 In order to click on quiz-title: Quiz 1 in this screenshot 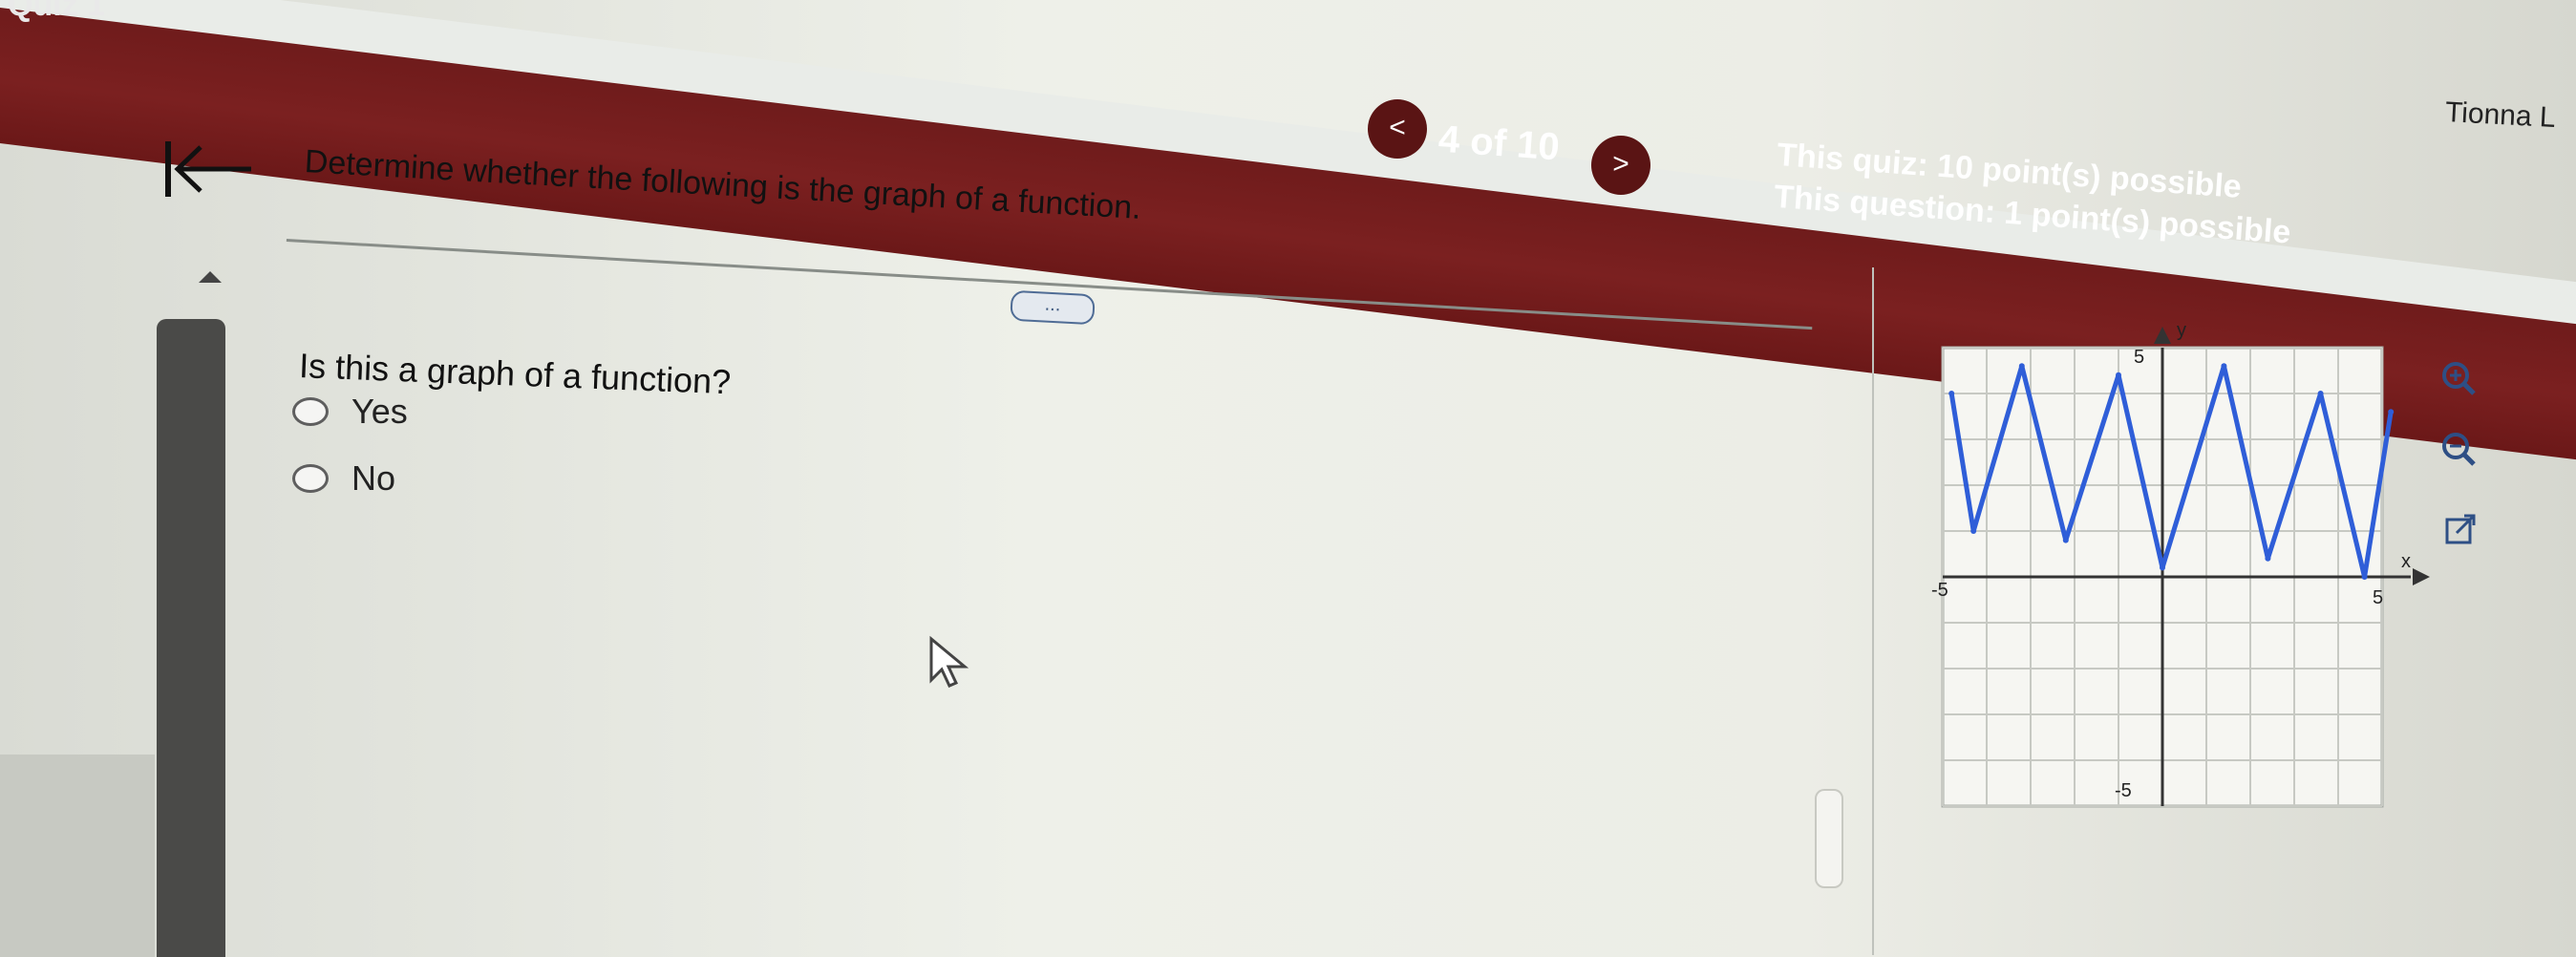, I will do `click(57, 11)`.